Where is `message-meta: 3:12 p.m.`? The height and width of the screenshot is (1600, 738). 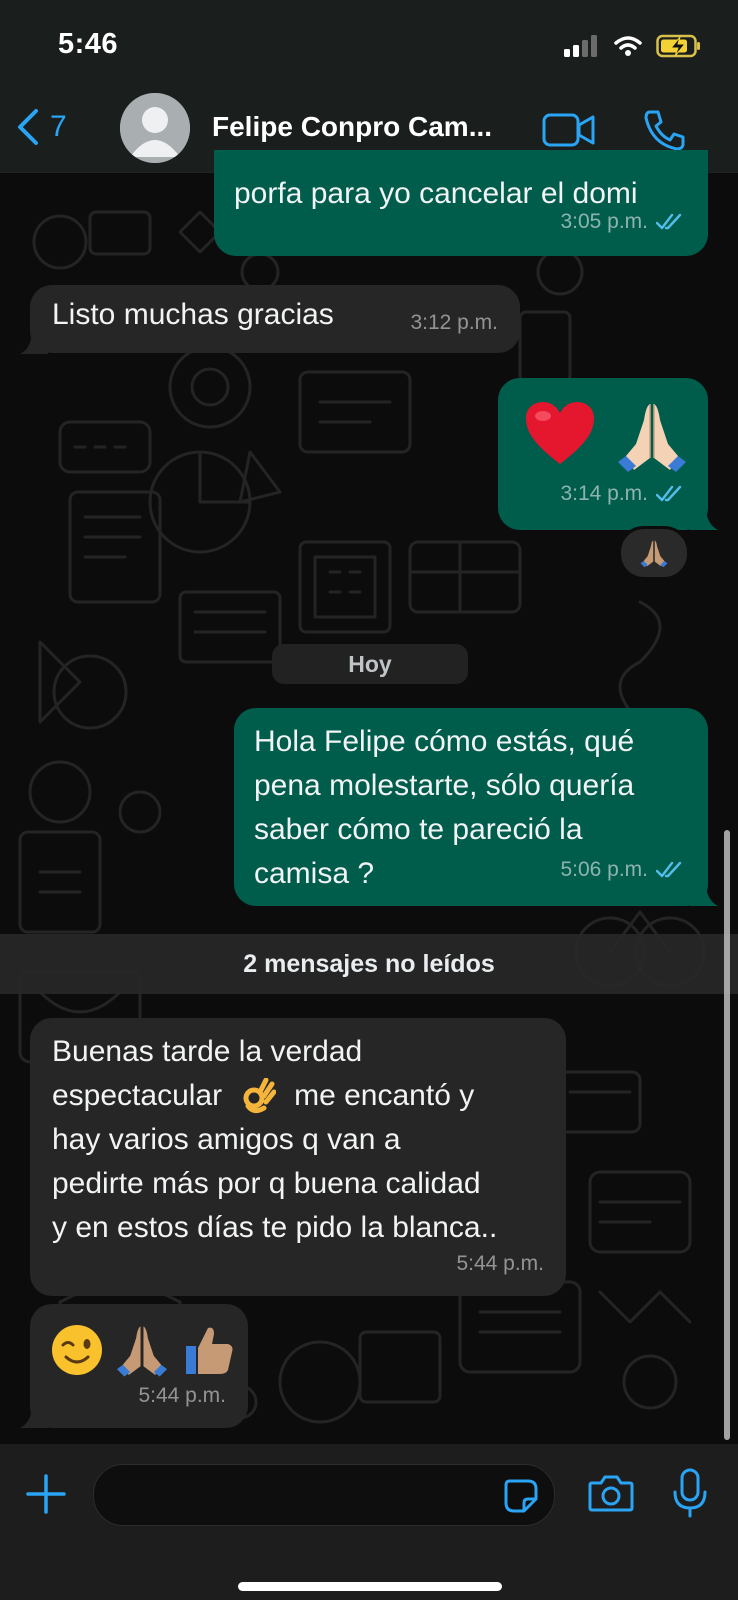
message-meta: 3:12 p.m. is located at coordinates (454, 323).